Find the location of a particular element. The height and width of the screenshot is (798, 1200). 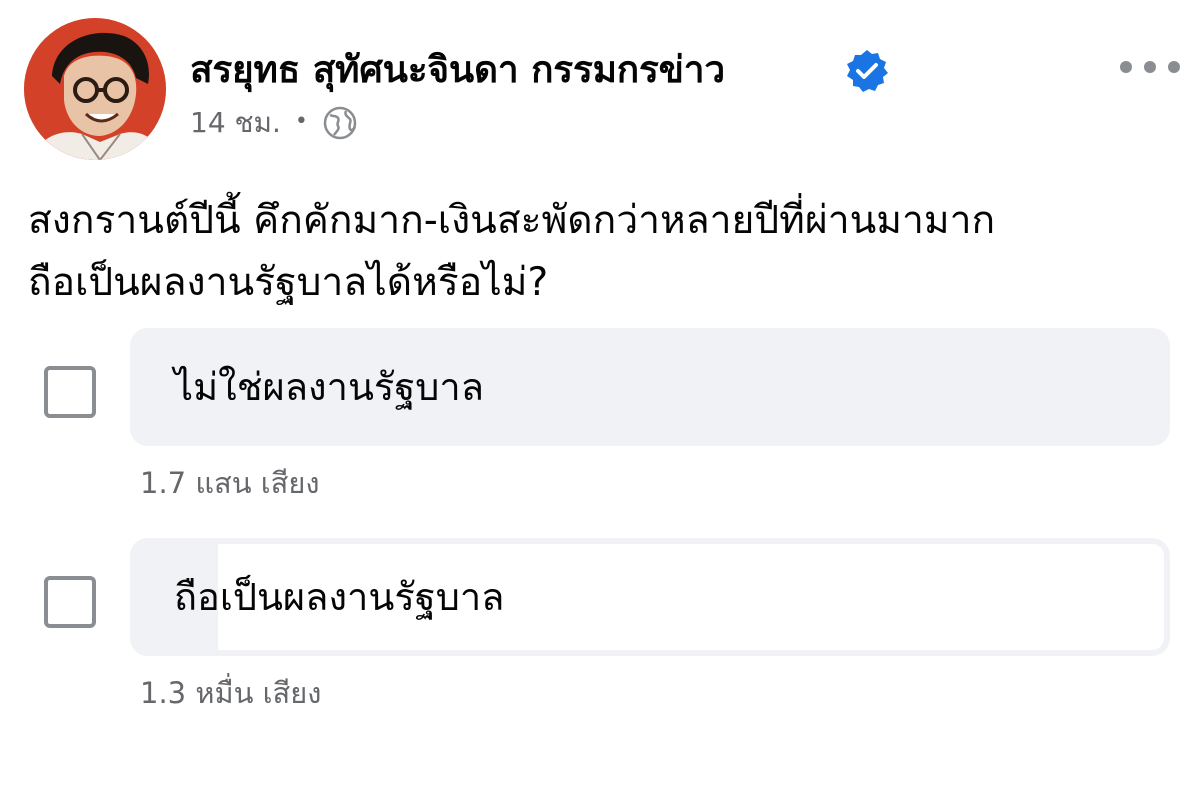

post-meta: 14 ชม. • is located at coordinates (274, 123).